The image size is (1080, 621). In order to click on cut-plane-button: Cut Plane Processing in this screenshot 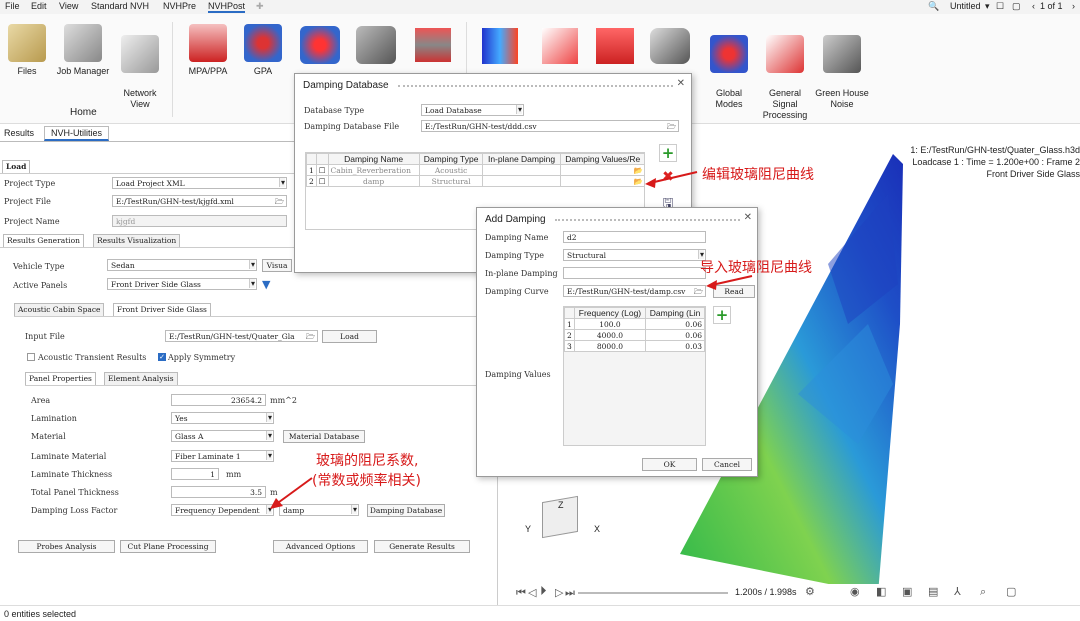, I will do `click(168, 546)`.